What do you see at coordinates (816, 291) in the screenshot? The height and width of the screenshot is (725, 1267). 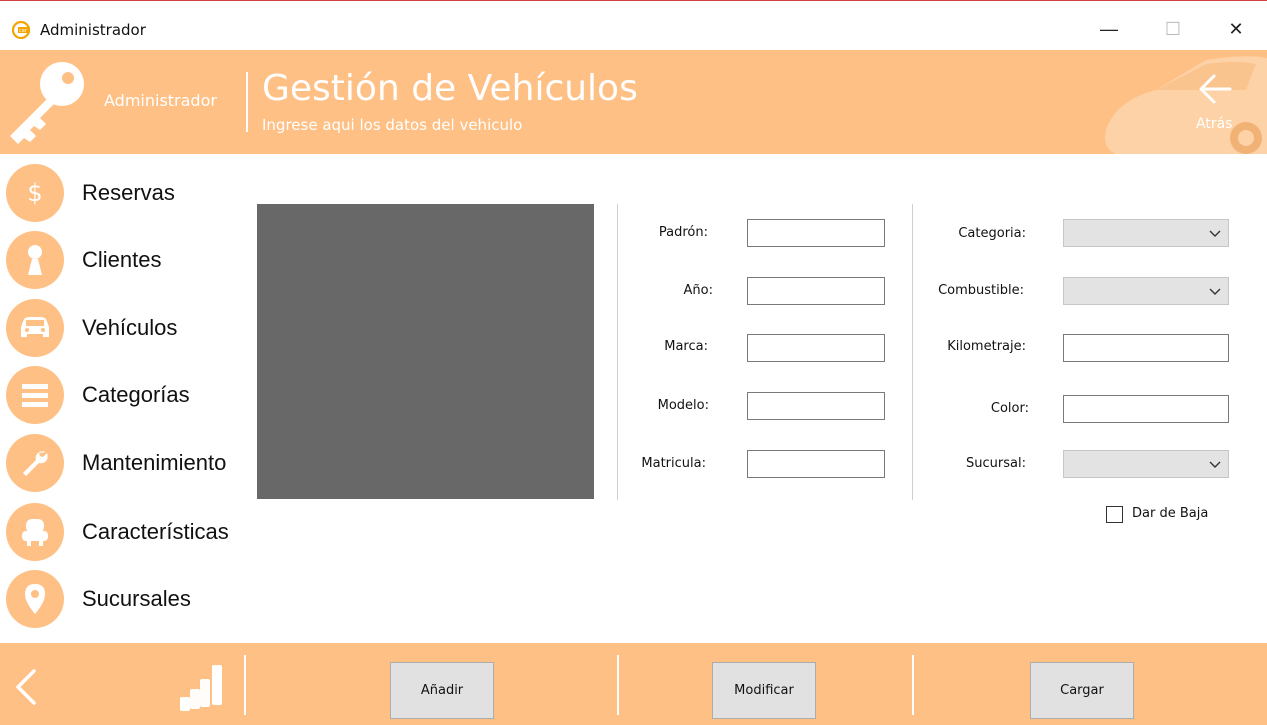 I see `anio-input` at bounding box center [816, 291].